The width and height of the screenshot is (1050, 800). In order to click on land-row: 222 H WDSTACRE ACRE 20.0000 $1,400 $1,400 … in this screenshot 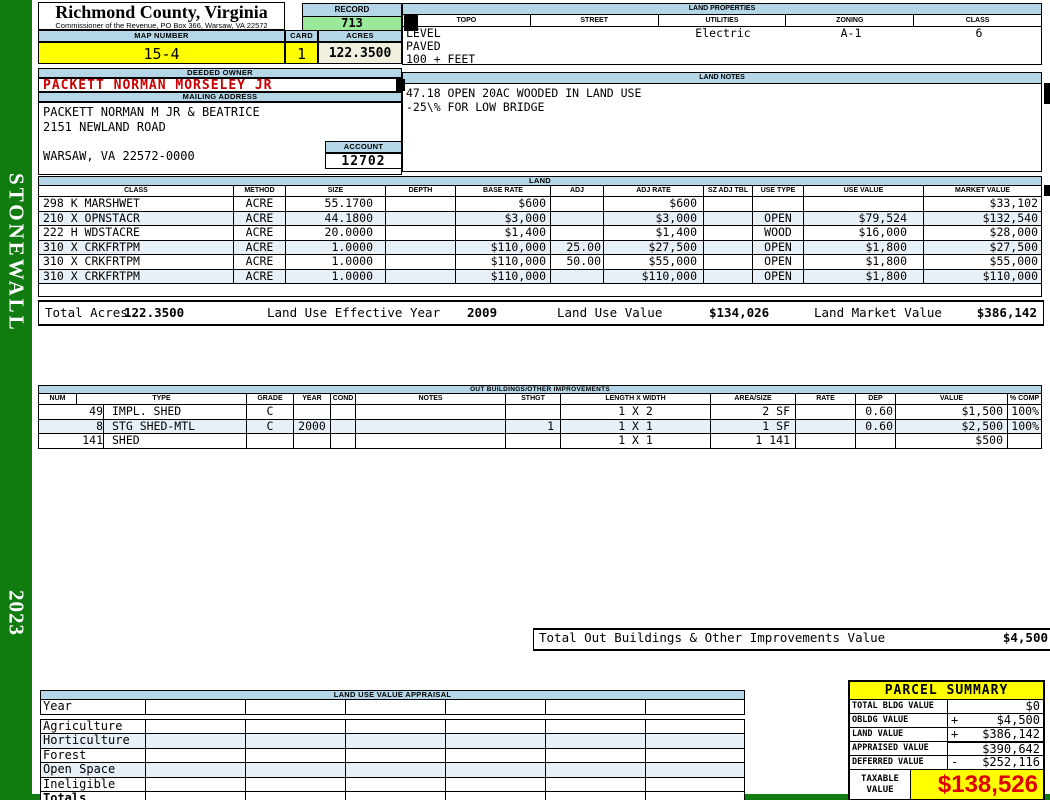, I will do `click(540, 233)`.